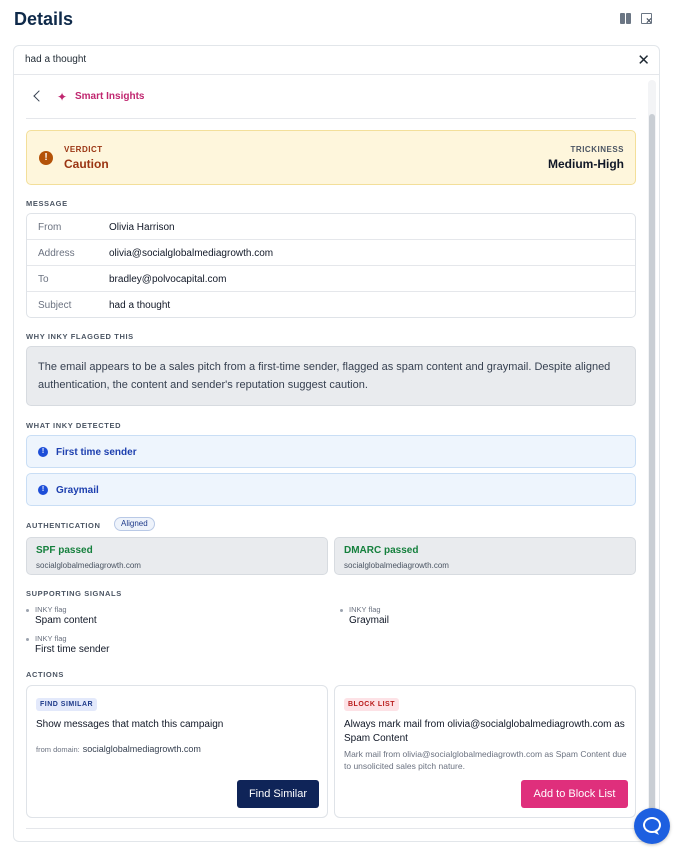 The height and width of the screenshot is (852, 676). Describe the element at coordinates (134, 524) in the screenshot. I see `aligned-badge: Aligned` at that location.